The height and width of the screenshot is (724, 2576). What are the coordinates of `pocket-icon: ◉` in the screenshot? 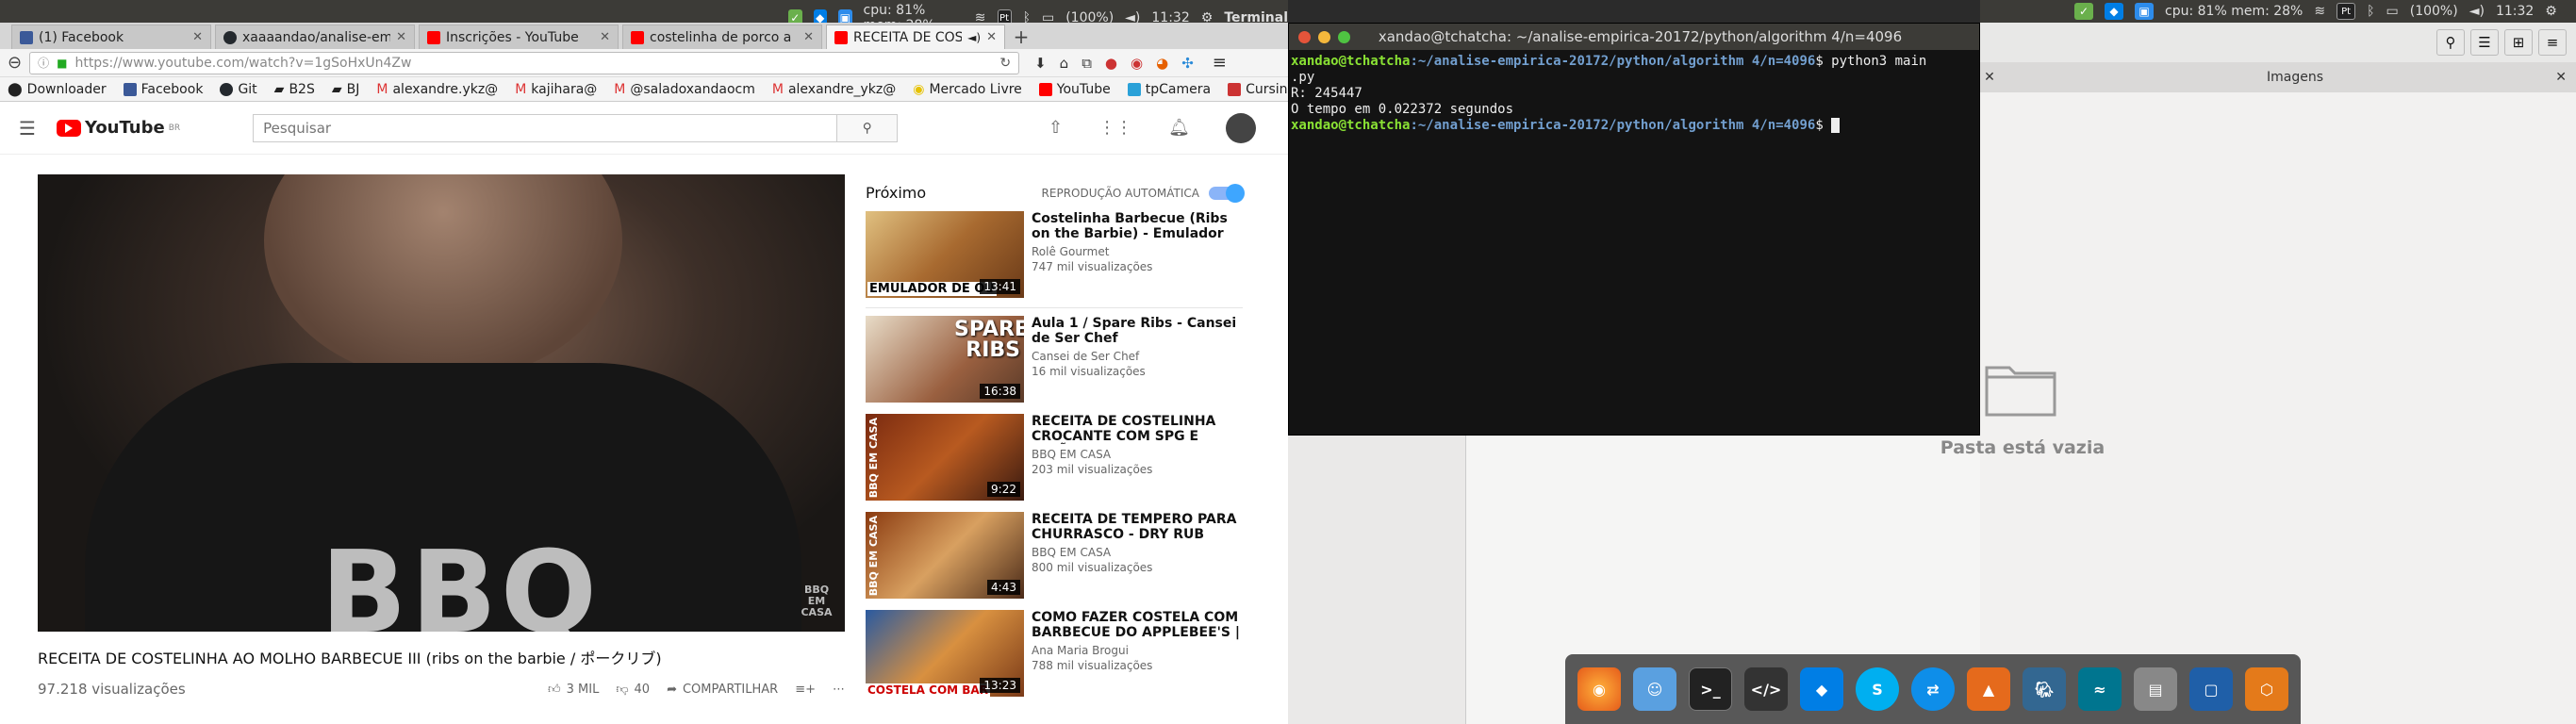 It's located at (1137, 63).